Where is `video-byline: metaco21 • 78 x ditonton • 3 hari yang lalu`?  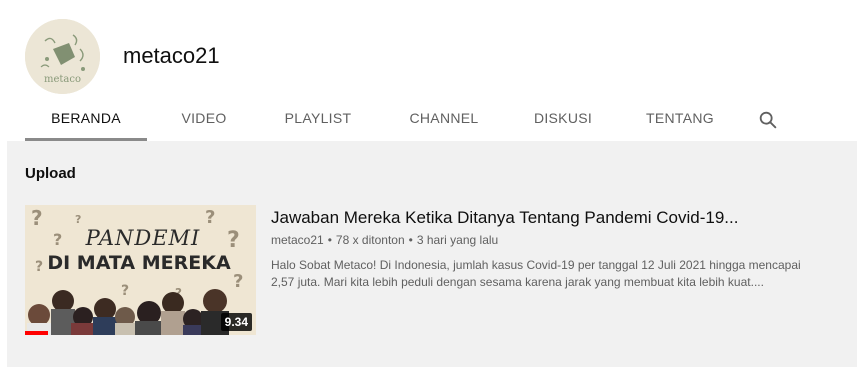 video-byline: metaco21 • 78 x ditonton • 3 hari yang lalu is located at coordinates (551, 240).